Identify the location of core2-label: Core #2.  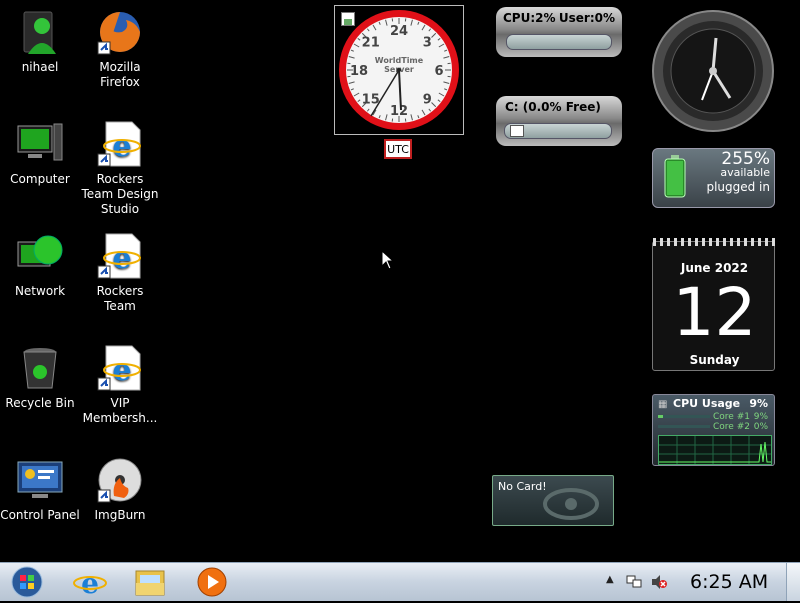
(731, 427).